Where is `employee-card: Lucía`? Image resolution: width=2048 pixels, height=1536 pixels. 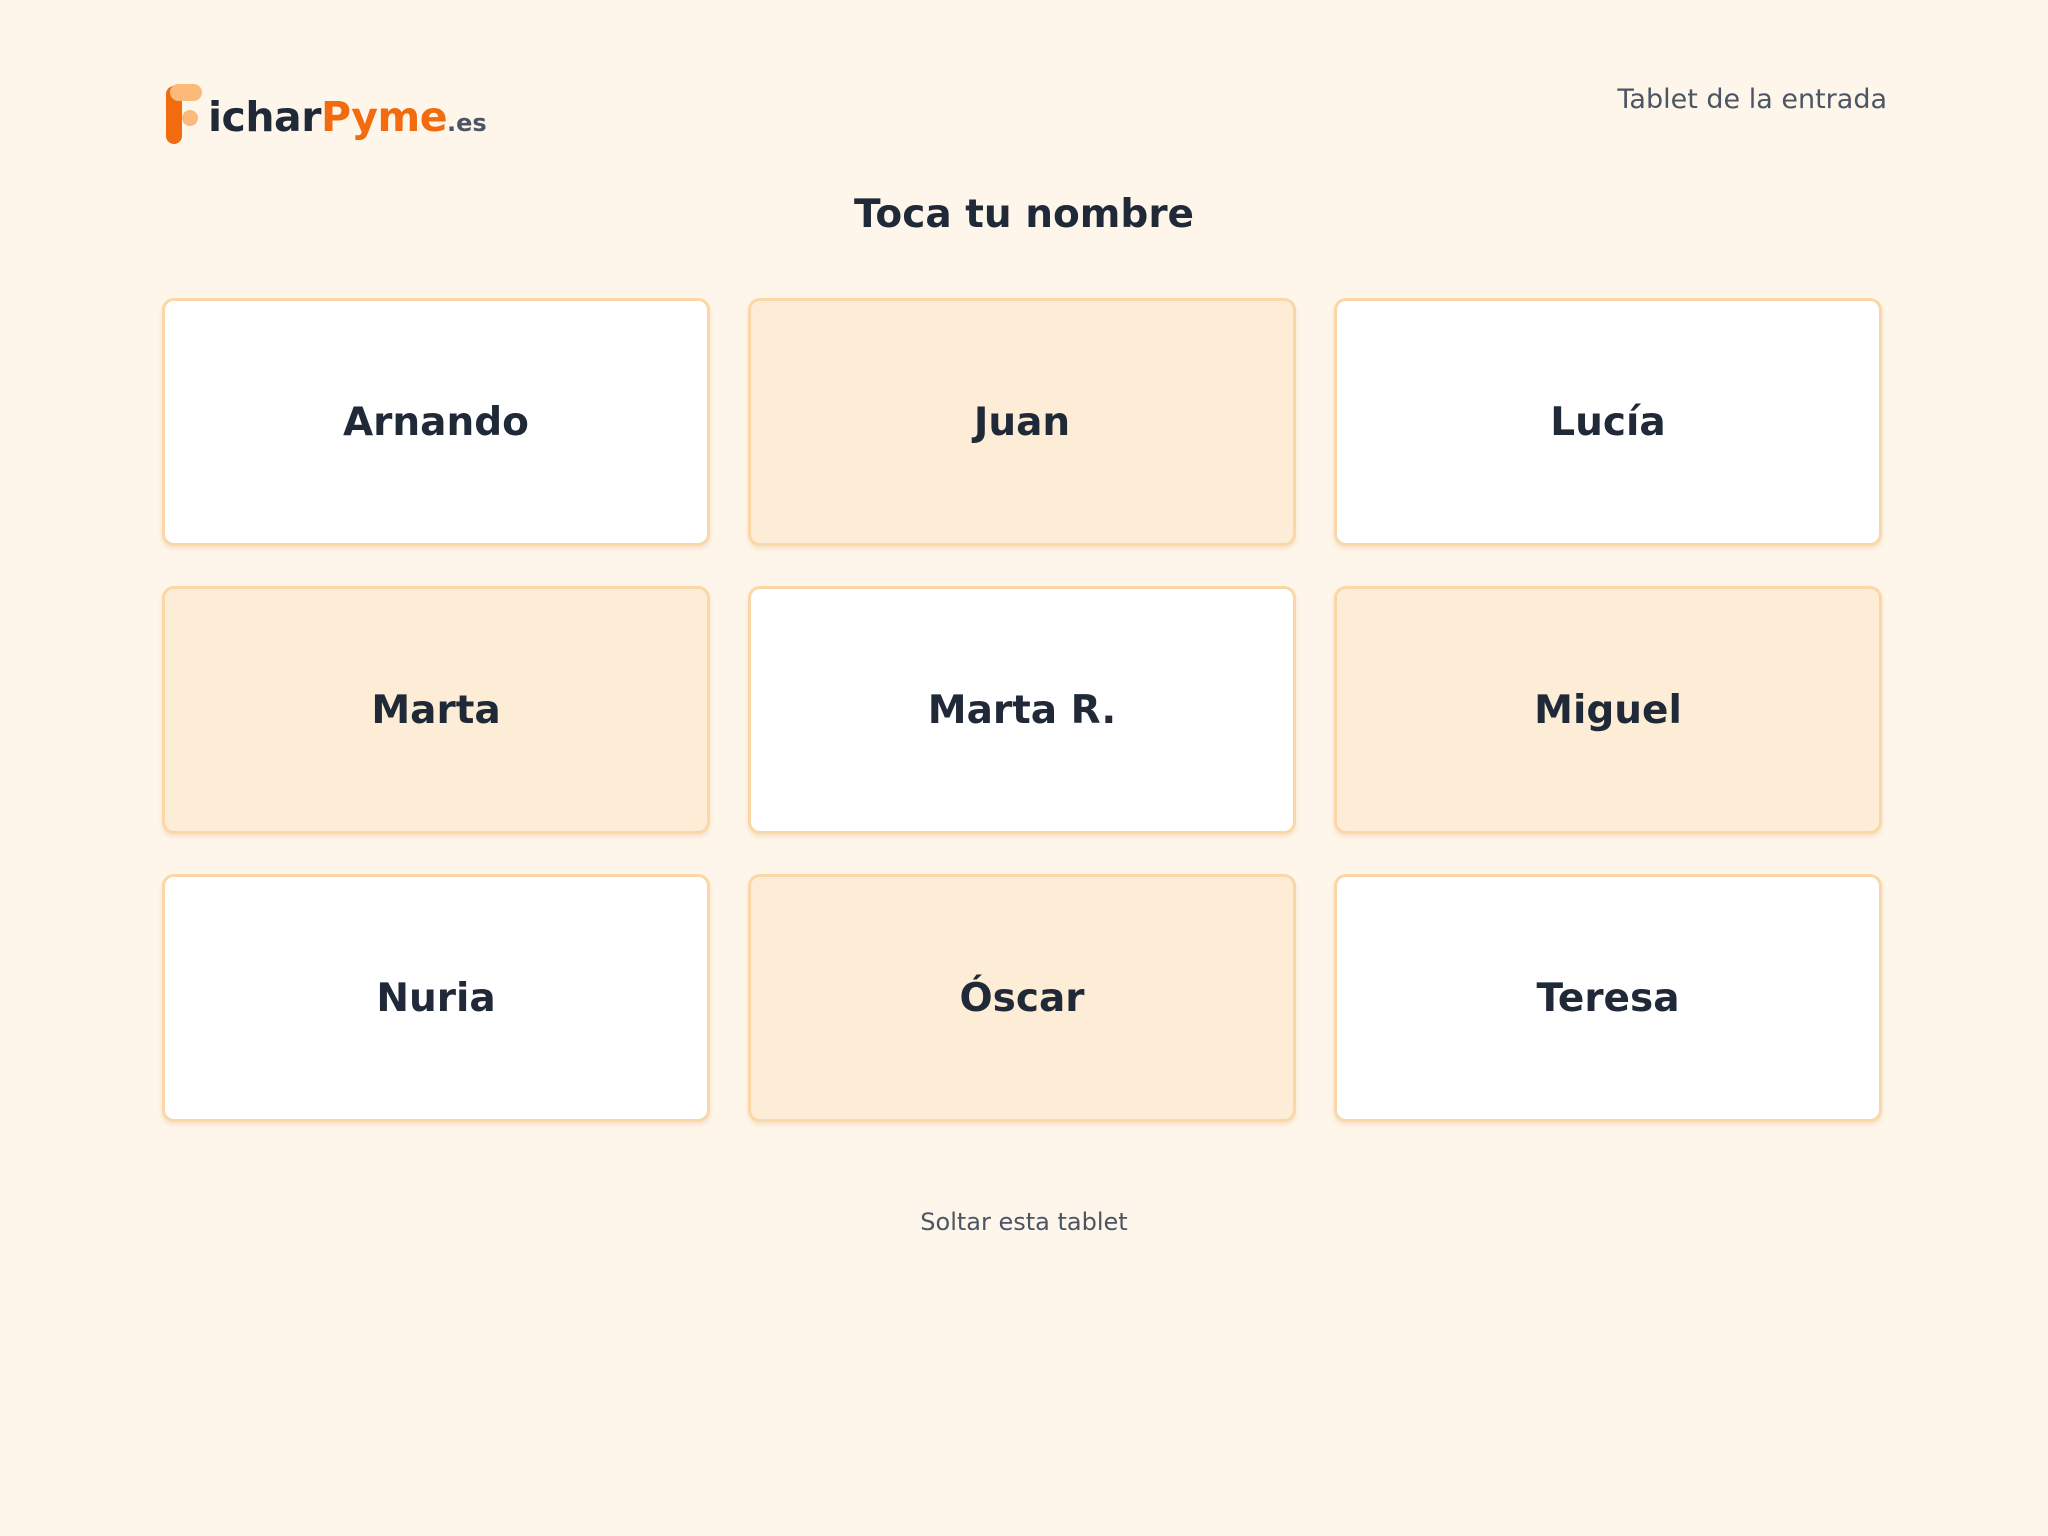
employee-card: Lucía is located at coordinates (1608, 422).